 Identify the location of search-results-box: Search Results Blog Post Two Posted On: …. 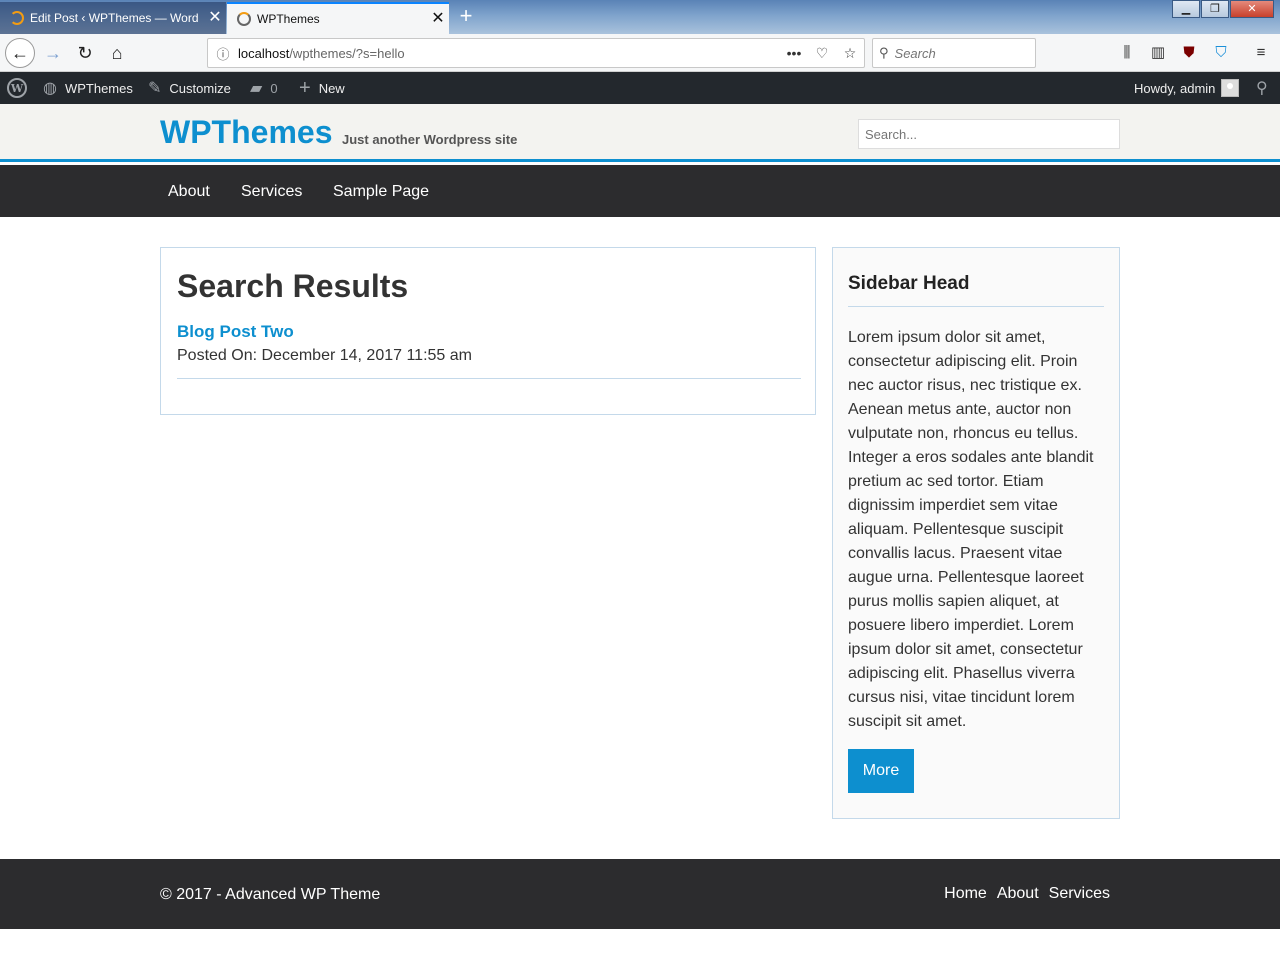
(488, 331).